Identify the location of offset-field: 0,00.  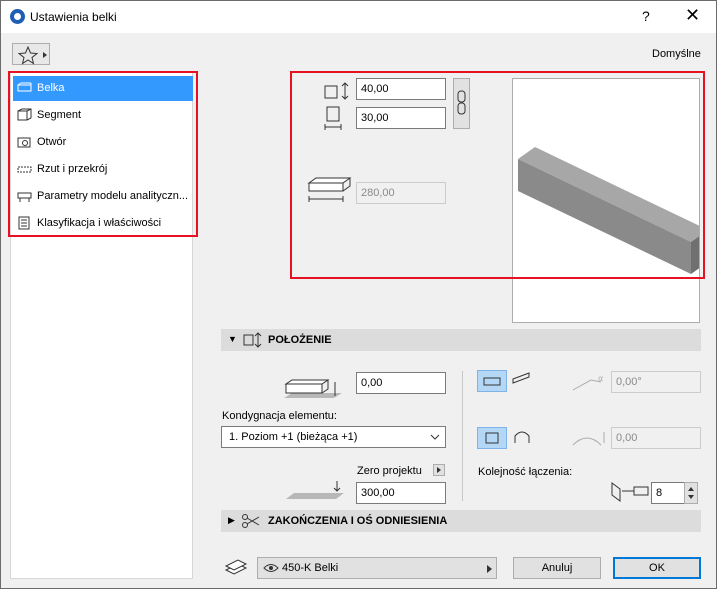
(401, 383).